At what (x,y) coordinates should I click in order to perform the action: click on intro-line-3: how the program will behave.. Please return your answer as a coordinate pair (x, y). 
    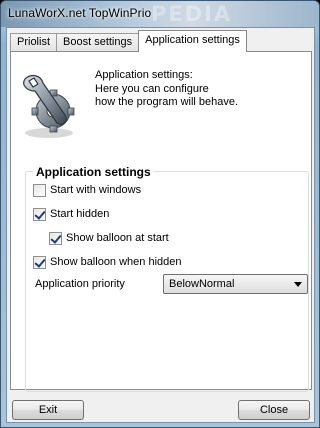
    Looking at the image, I should click on (167, 102).